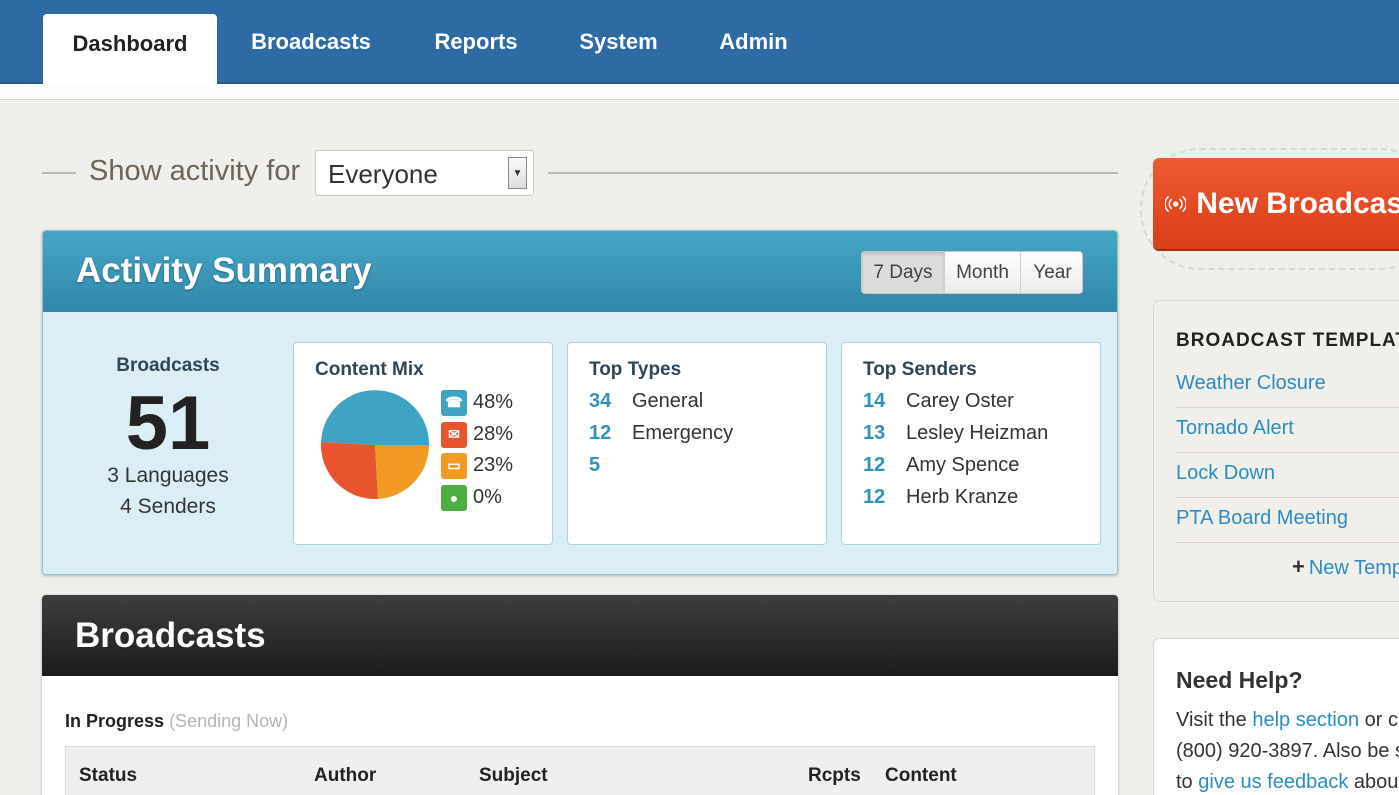  Describe the element at coordinates (229, 721) in the screenshot. I see `in-progress-sublabel: (Sending Now)` at that location.